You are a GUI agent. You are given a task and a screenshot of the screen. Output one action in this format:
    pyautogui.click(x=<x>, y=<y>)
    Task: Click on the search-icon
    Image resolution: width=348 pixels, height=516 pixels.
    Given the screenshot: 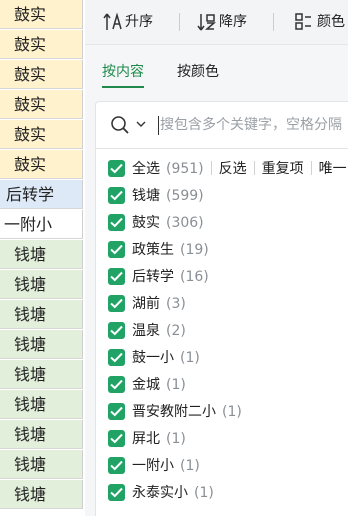 What is the action you would take?
    pyautogui.click(x=120, y=125)
    